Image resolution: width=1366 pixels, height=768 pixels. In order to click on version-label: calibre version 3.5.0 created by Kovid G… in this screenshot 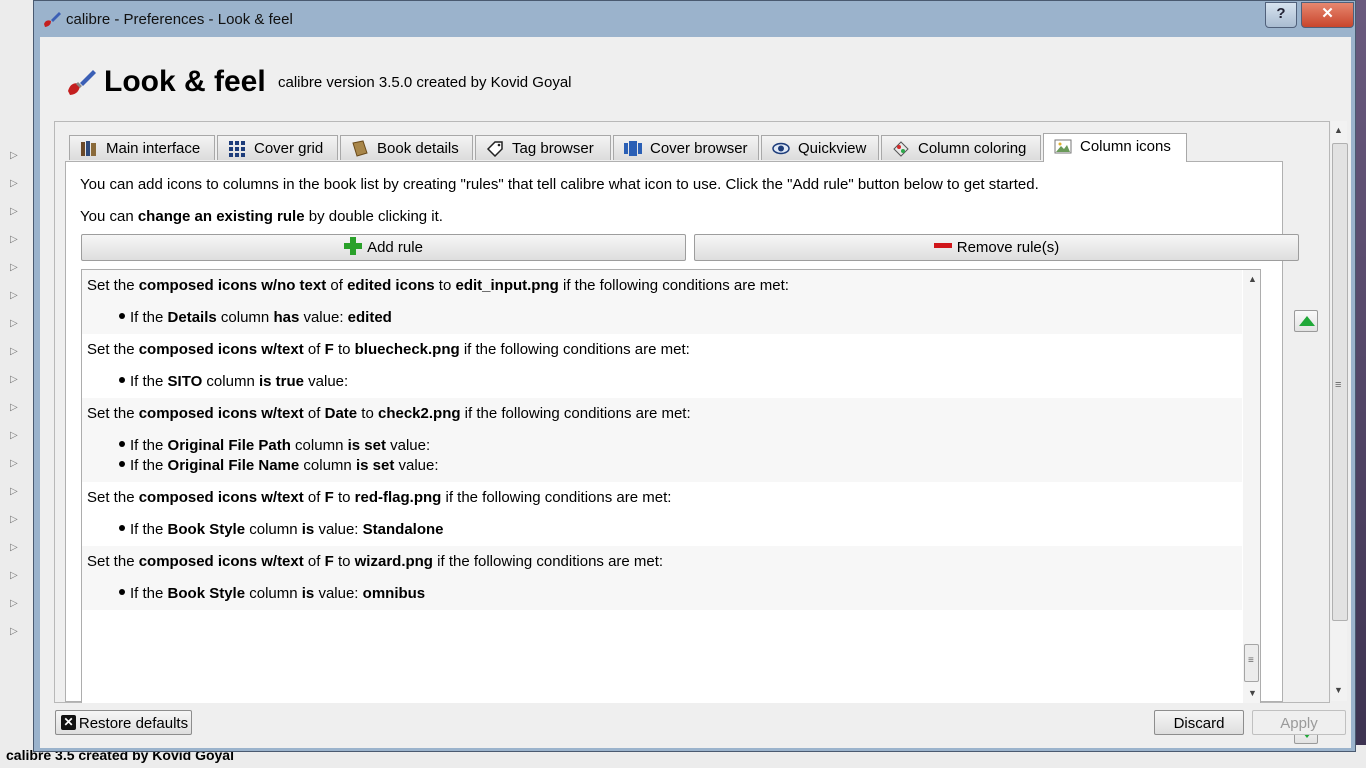, I will do `click(425, 82)`.